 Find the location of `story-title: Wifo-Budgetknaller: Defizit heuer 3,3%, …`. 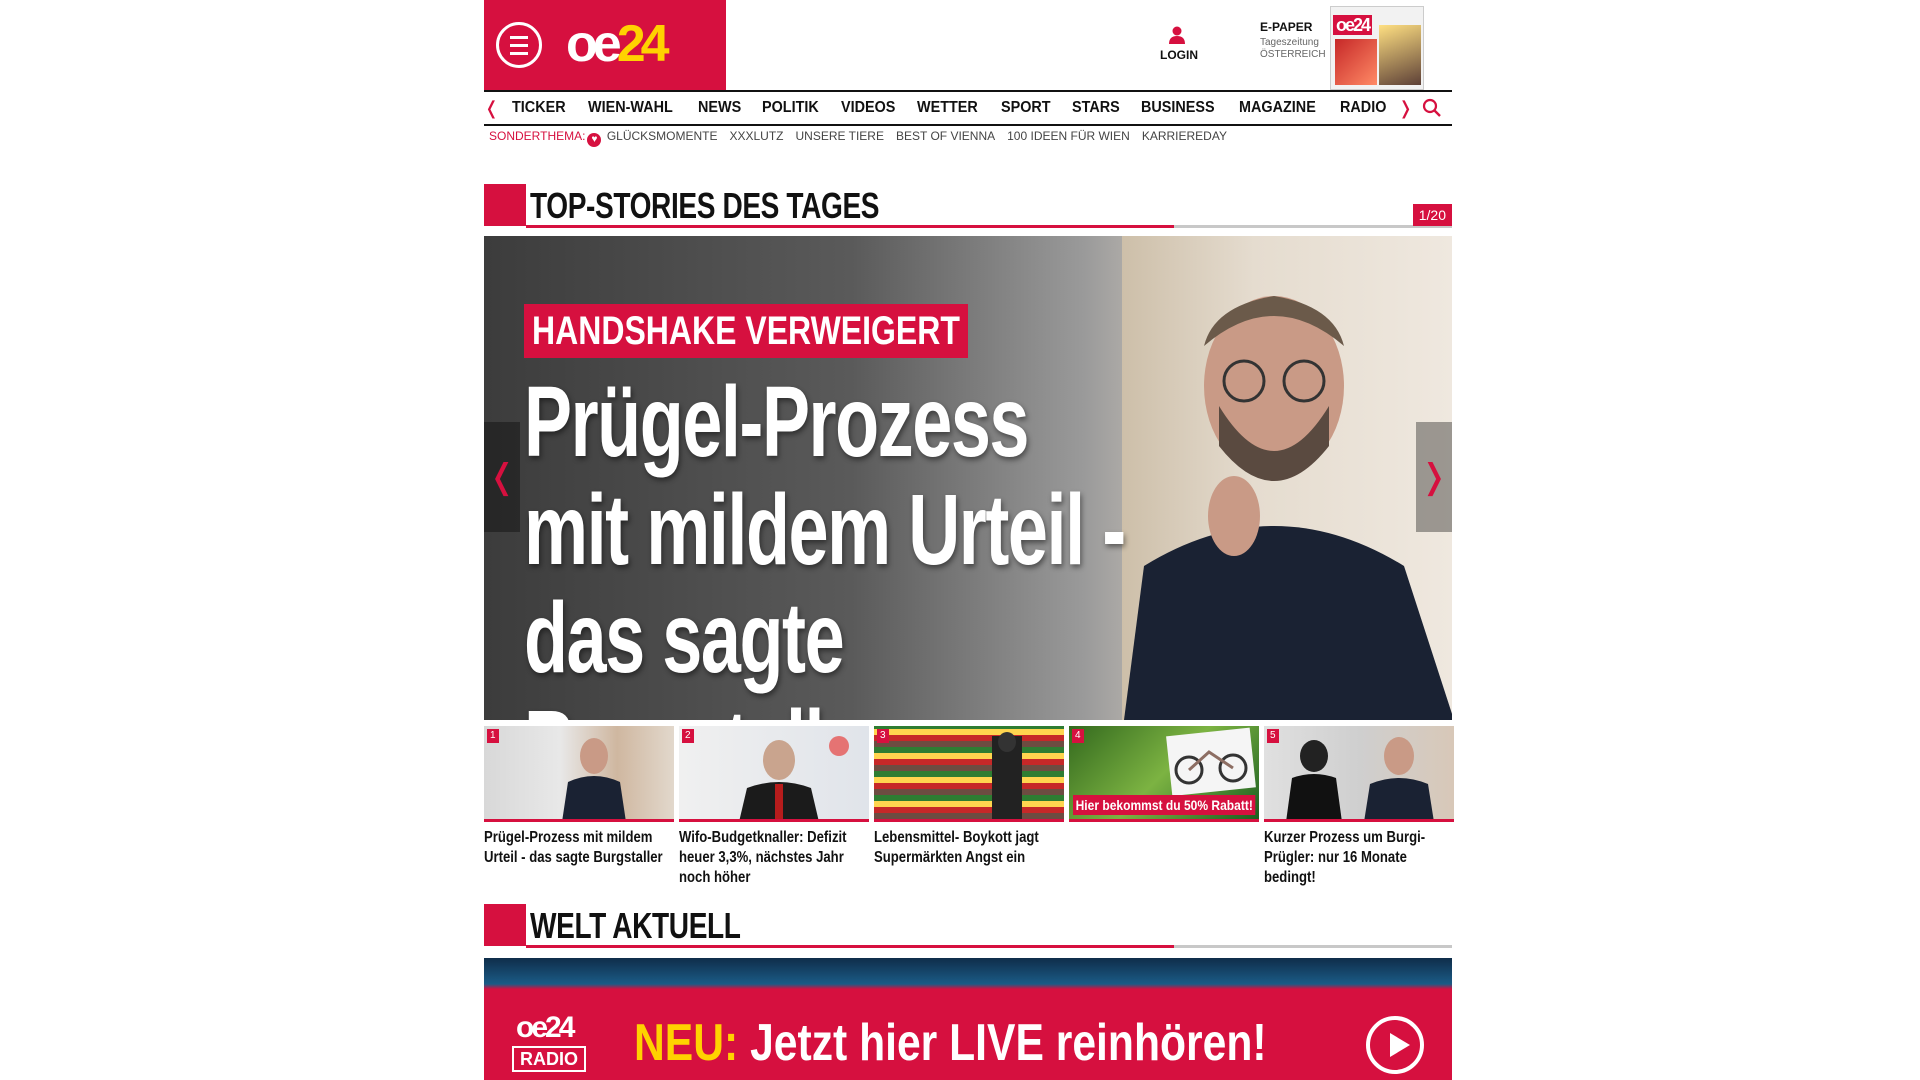

story-title: Wifo-Budgetknaller: Defizit heuer 3,3%, … is located at coordinates (763, 857).